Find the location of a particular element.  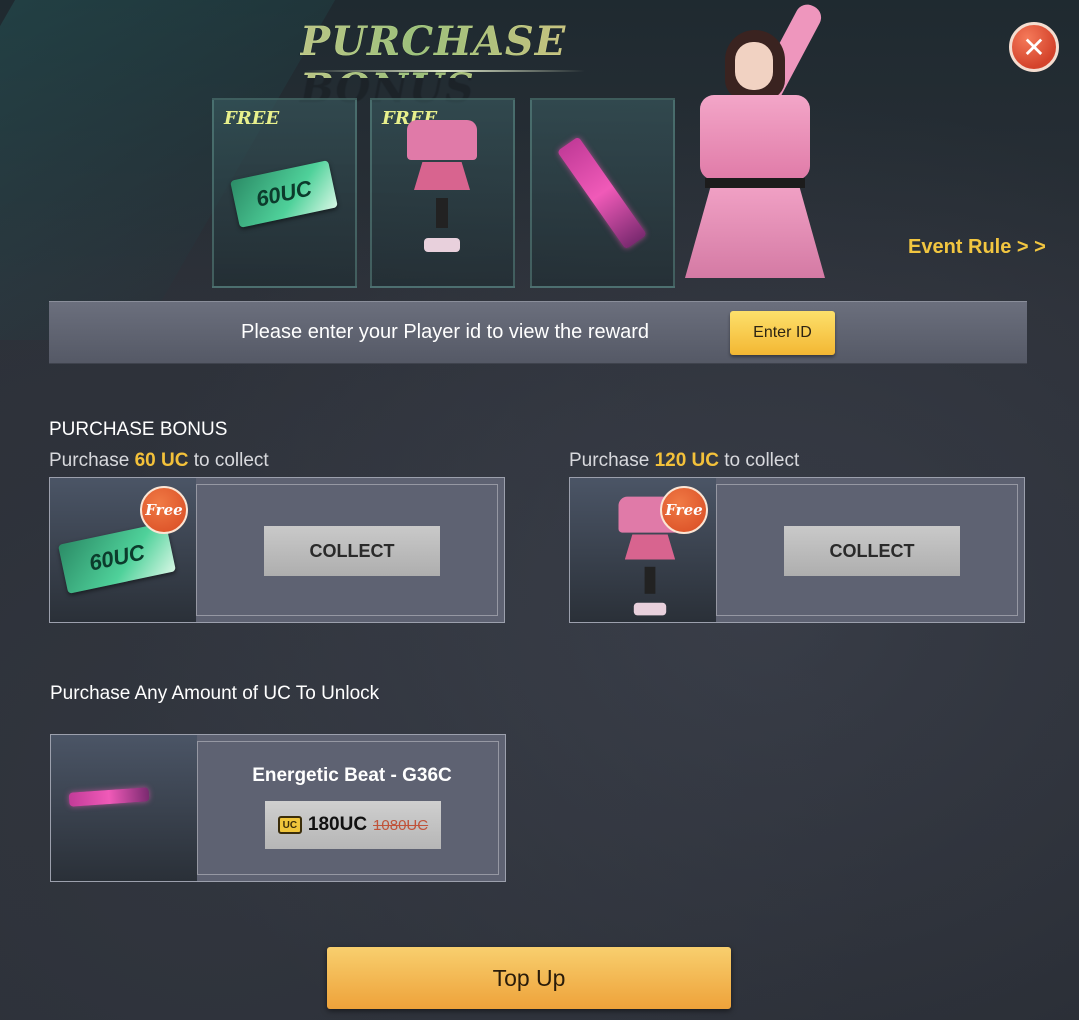

showcase-weapon is located at coordinates (602, 193).